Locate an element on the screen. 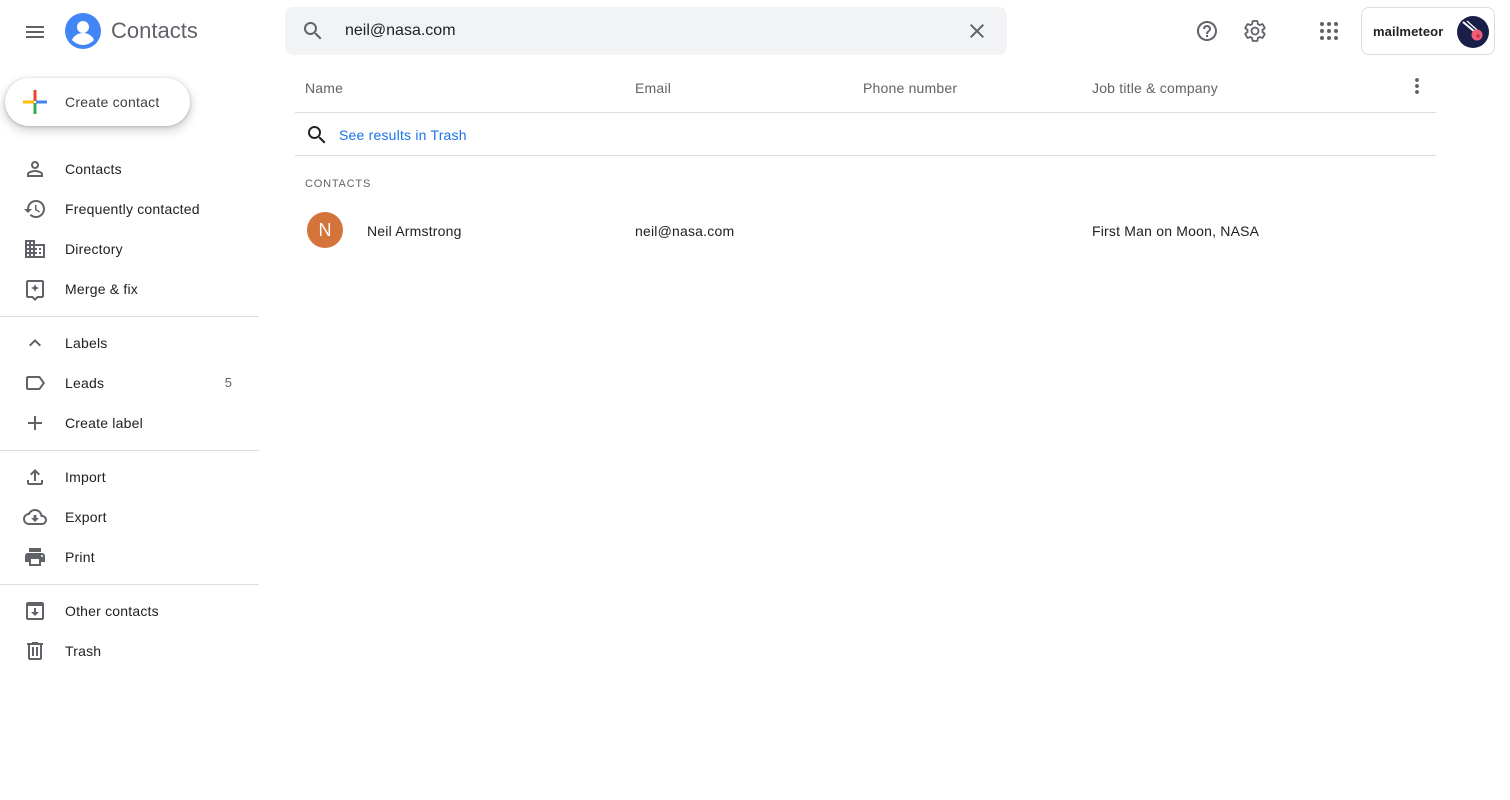 This screenshot has width=1510, height=800. sidebar-item-label: Print is located at coordinates (80, 557).